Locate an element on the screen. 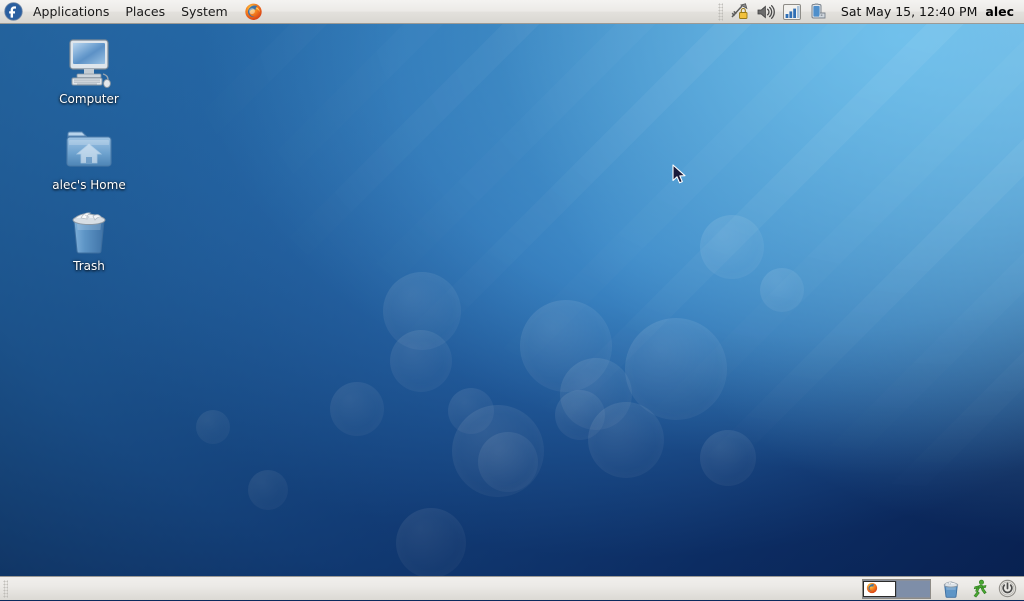 Image resolution: width=1024 pixels, height=601 pixels. signal-bars-icon is located at coordinates (792, 12).